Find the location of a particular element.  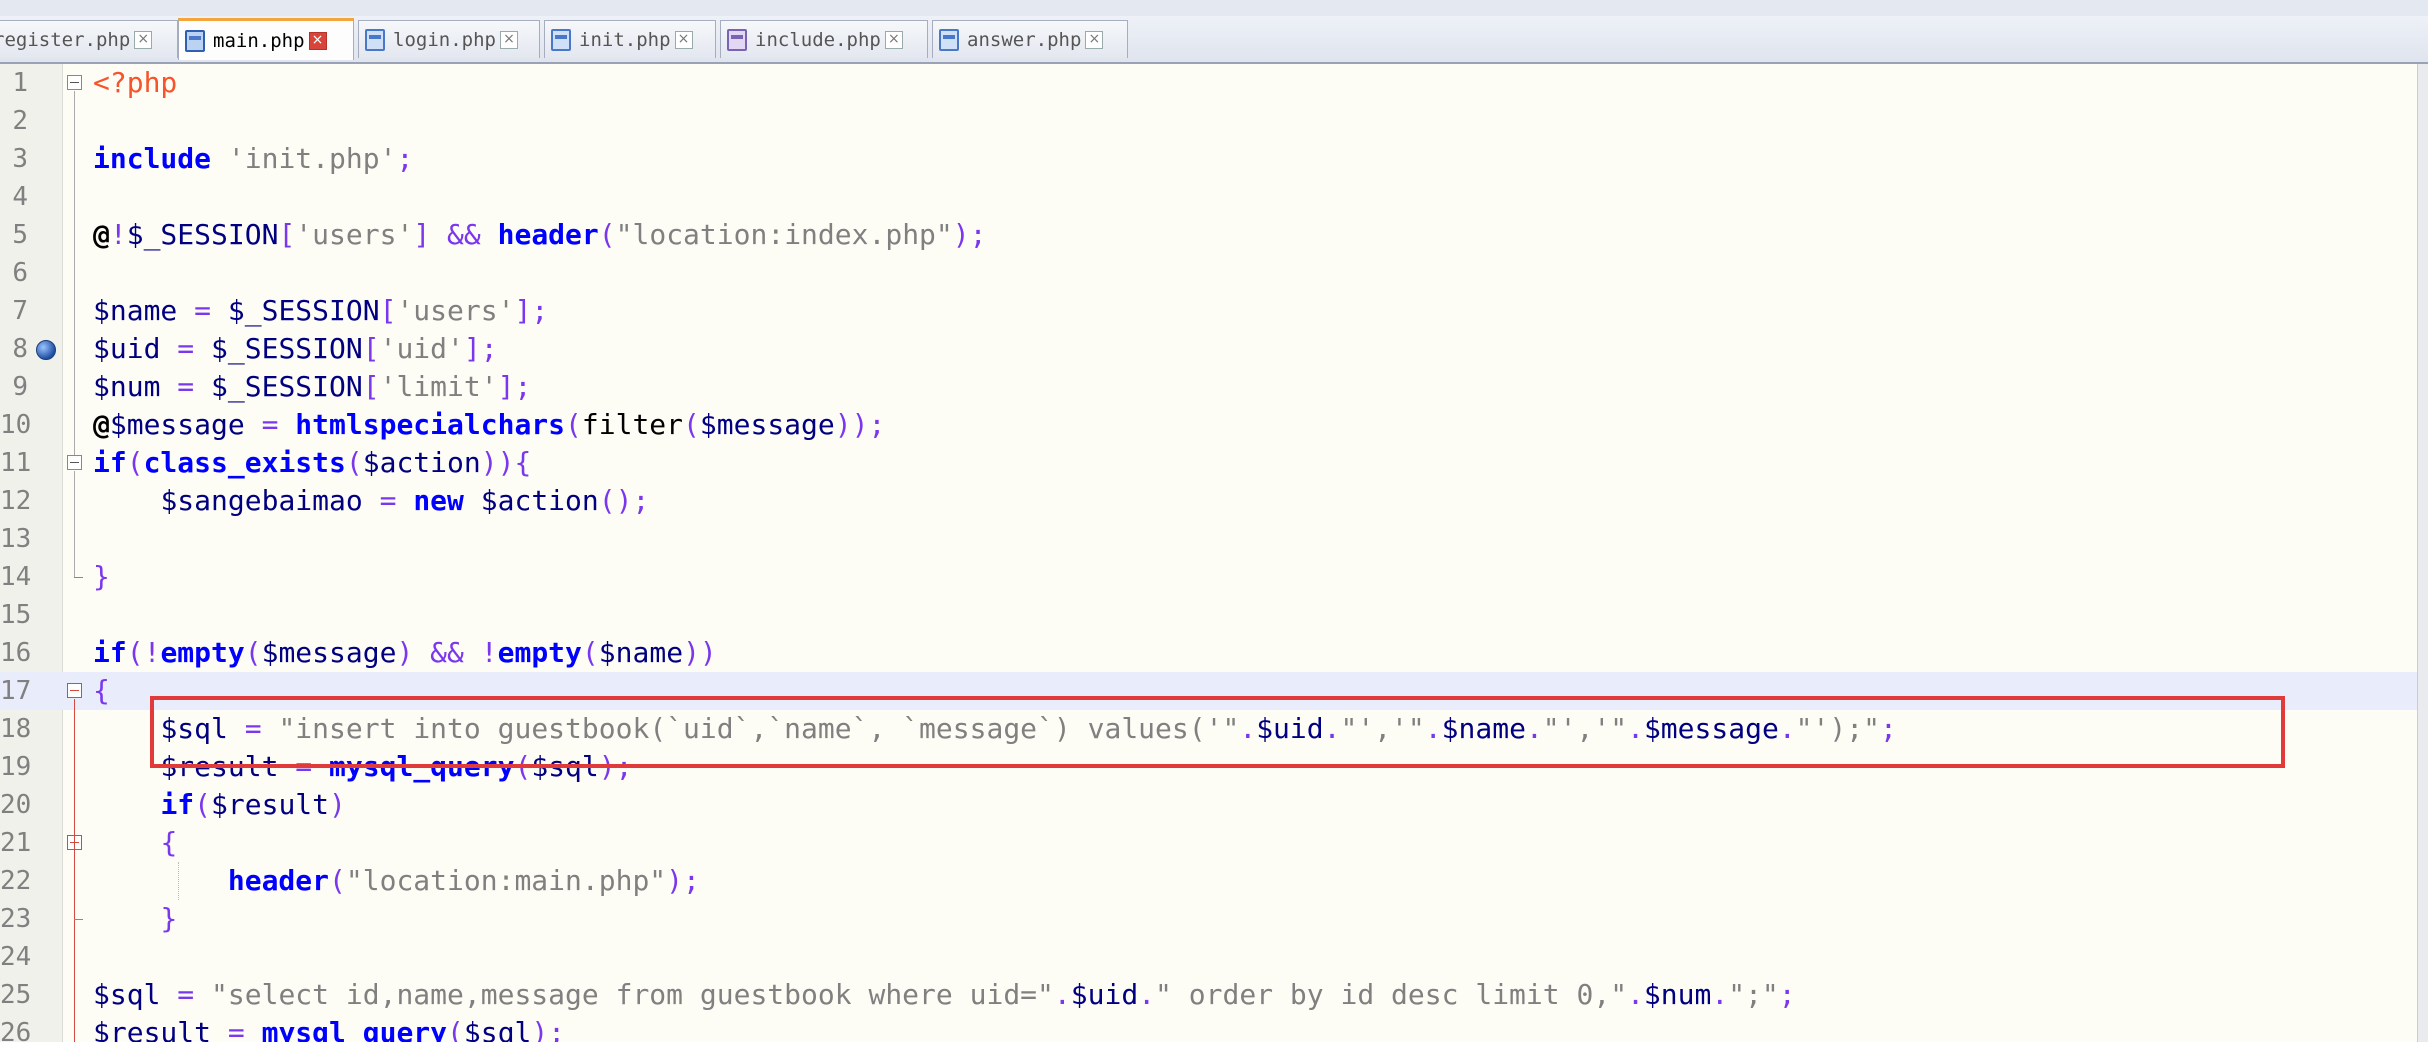

code-line: 1 <?php is located at coordinates (1209, 83).